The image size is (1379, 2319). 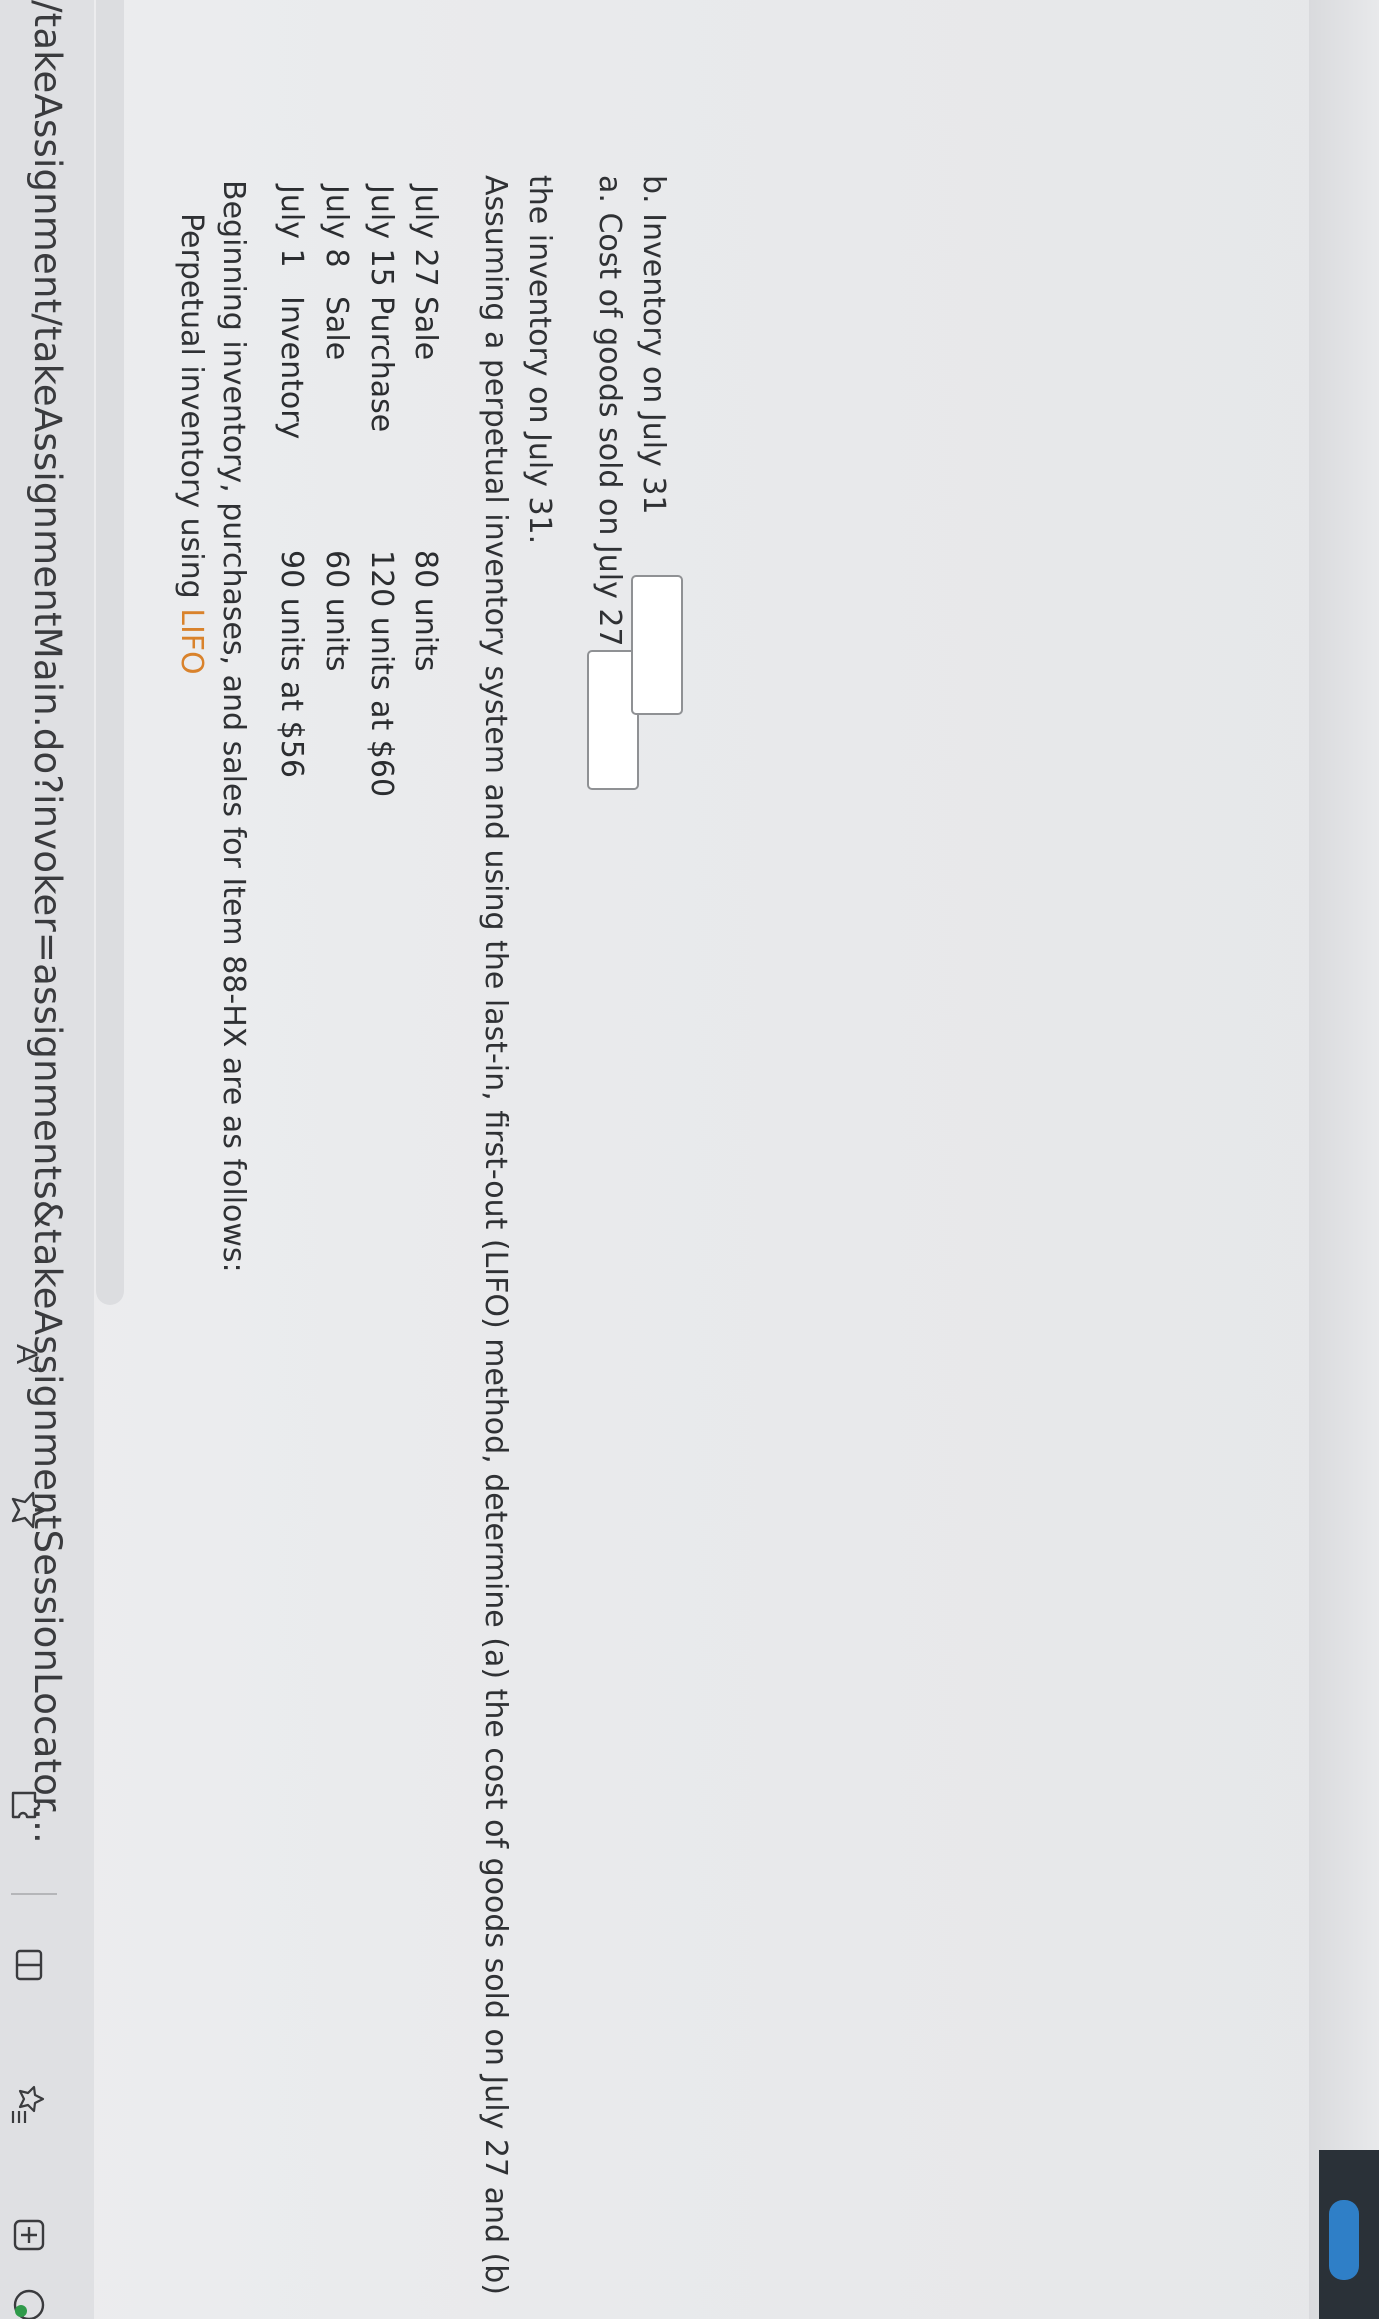 What do you see at coordinates (291, 226) in the screenshot?
I see `transaction-date: July 1` at bounding box center [291, 226].